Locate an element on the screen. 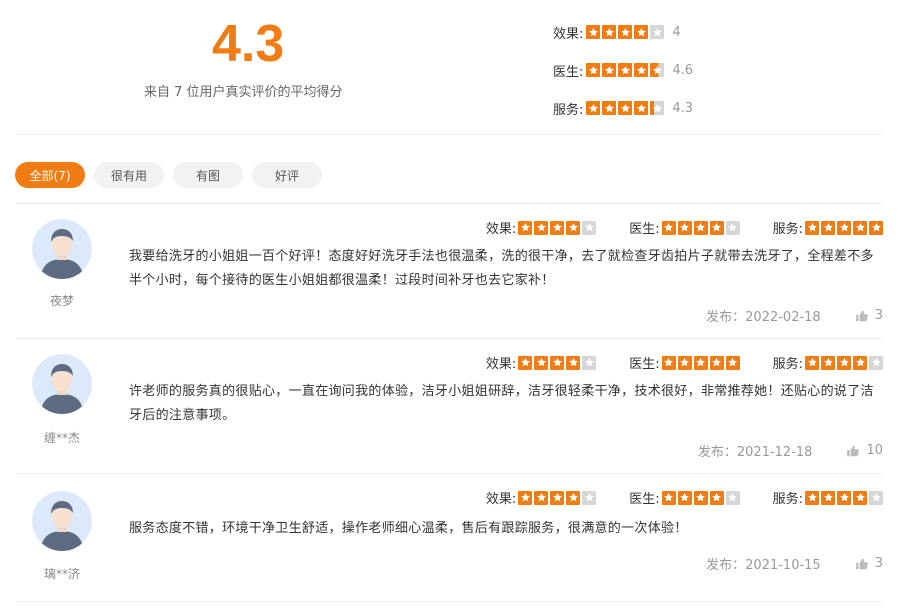 This screenshot has height=610, width=917. like-button: 10 is located at coordinates (864, 450).